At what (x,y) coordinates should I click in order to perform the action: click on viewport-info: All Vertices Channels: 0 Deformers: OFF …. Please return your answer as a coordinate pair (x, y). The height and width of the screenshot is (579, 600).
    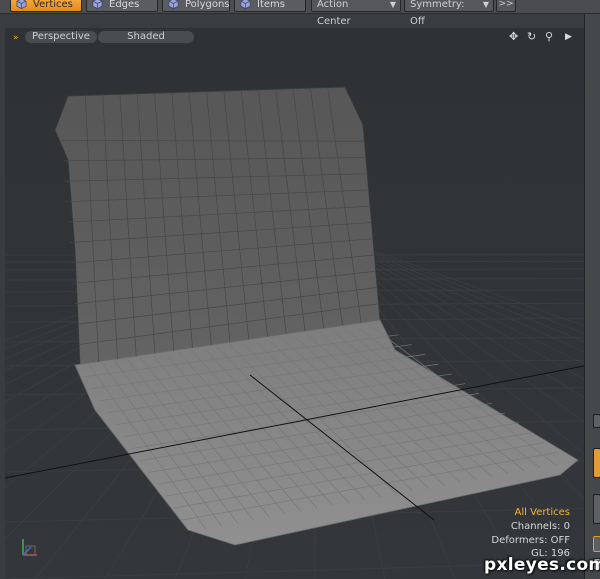
    Looking at the image, I should click on (530, 533).